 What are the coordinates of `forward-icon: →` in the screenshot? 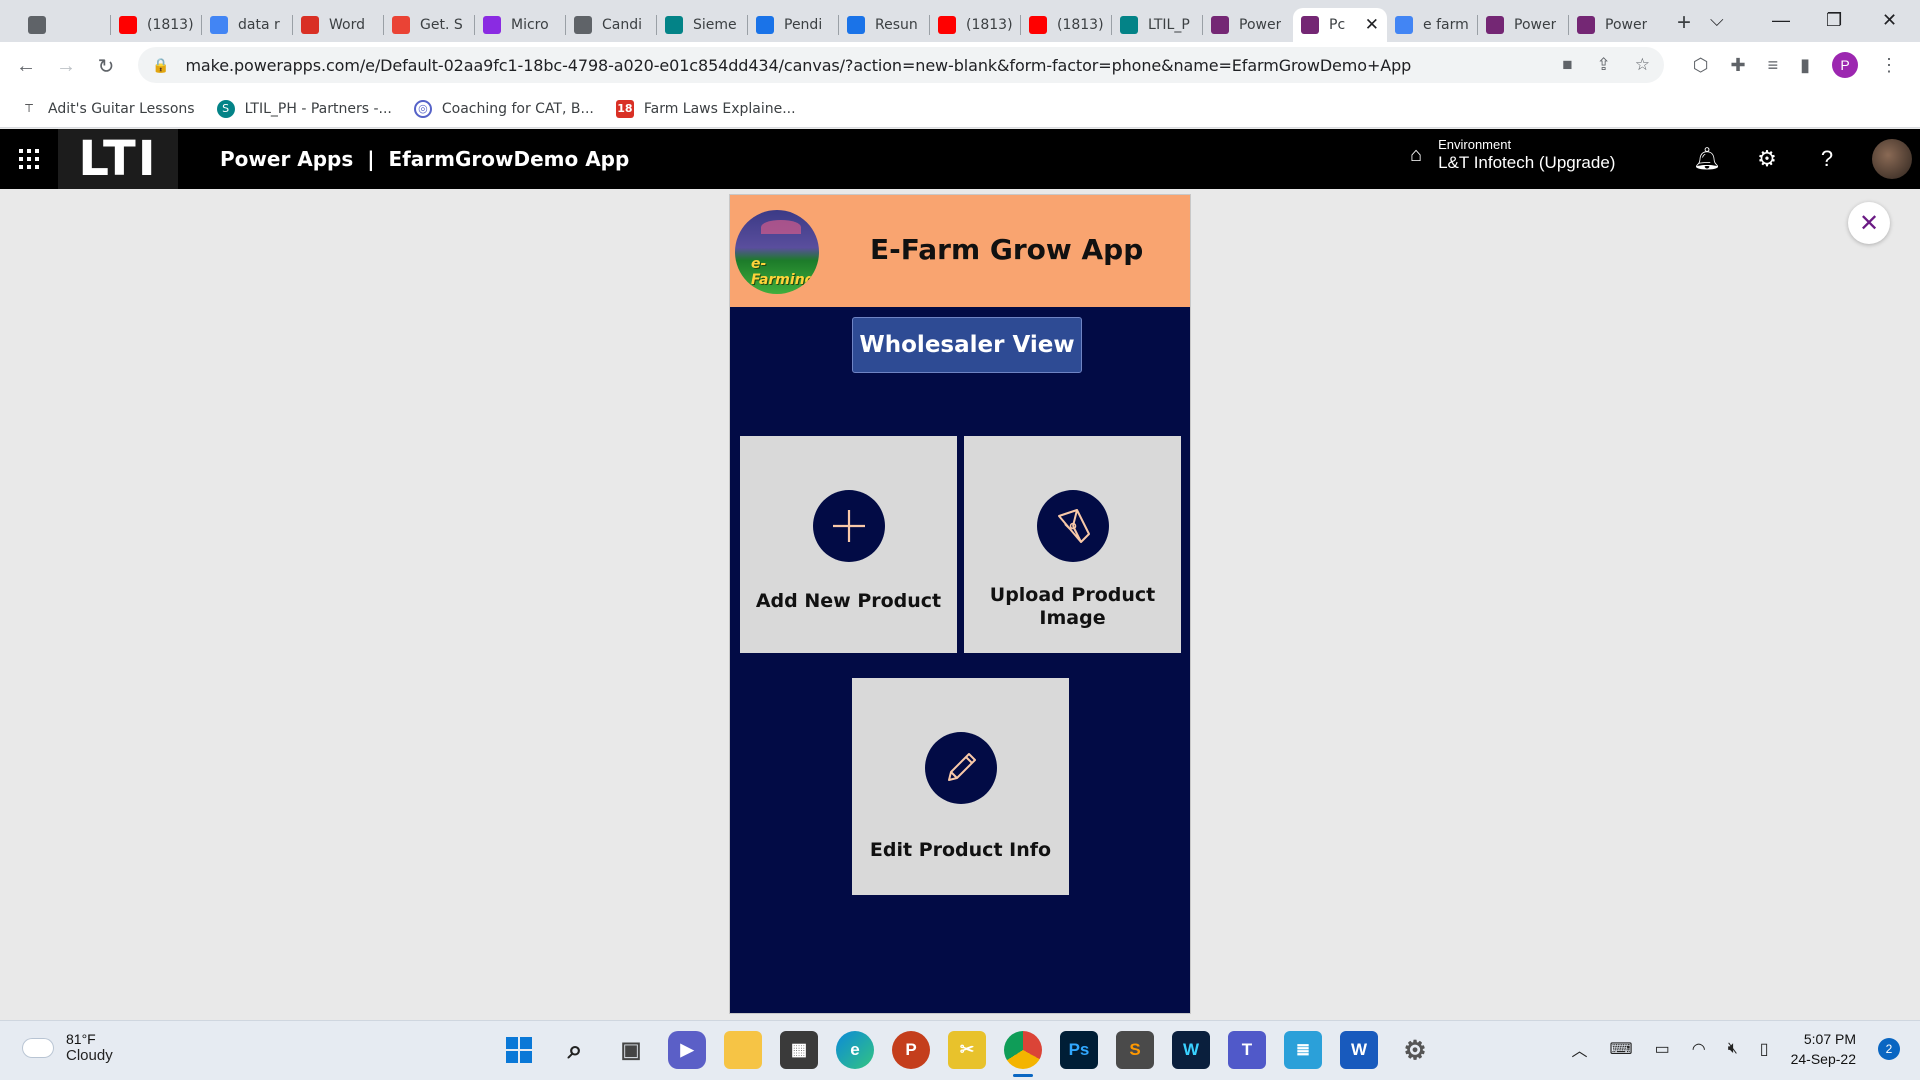 It's located at (66, 66).